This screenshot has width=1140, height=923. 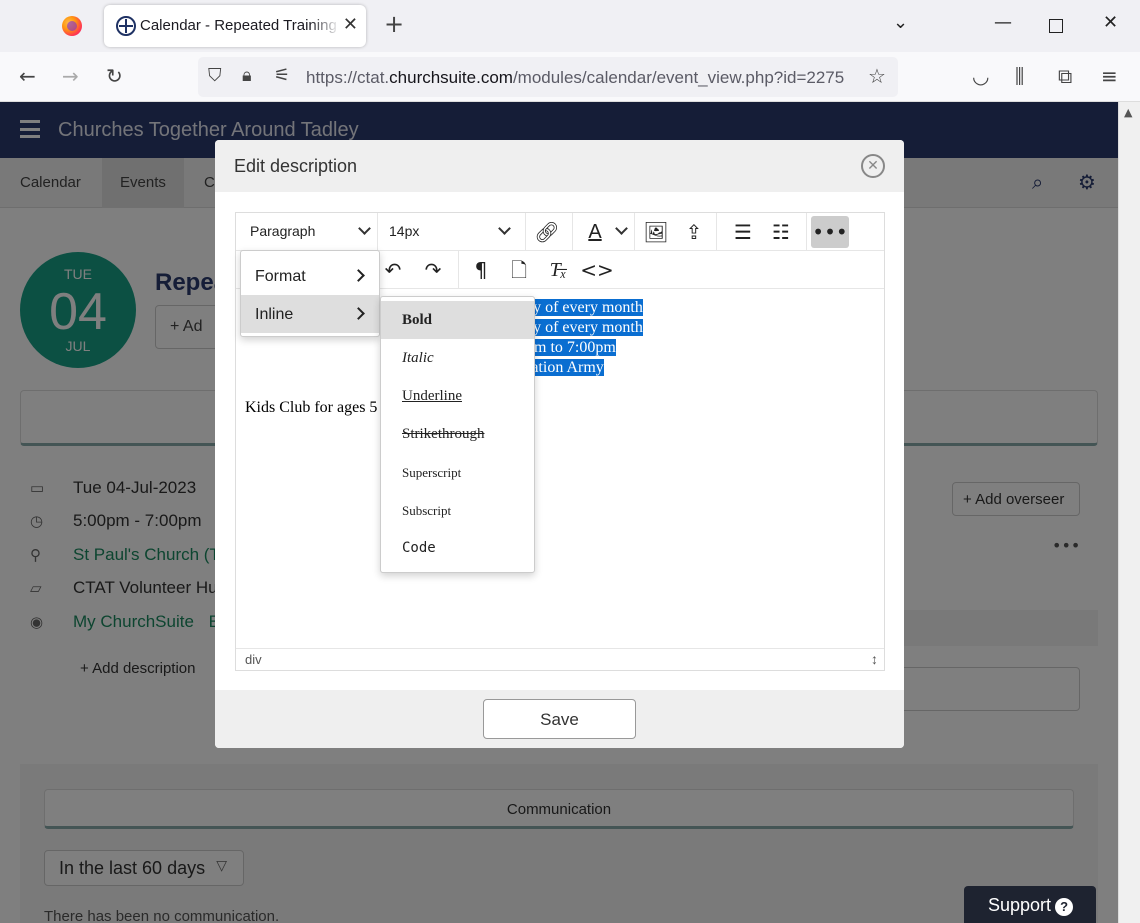 What do you see at coordinates (240, 25) in the screenshot?
I see `tab-title: Calendar - Repeated Training Ev` at bounding box center [240, 25].